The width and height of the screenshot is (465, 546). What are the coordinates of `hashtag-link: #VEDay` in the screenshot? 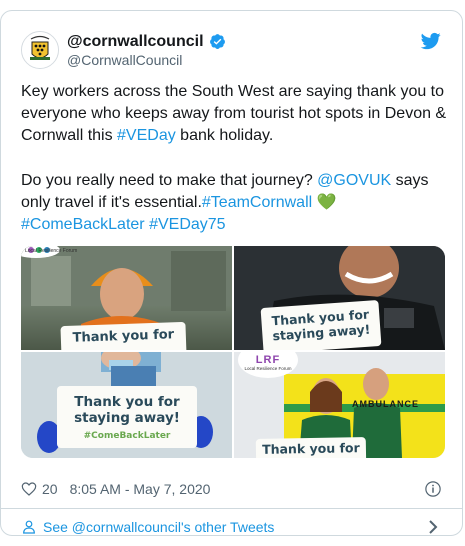 It's located at (146, 135).